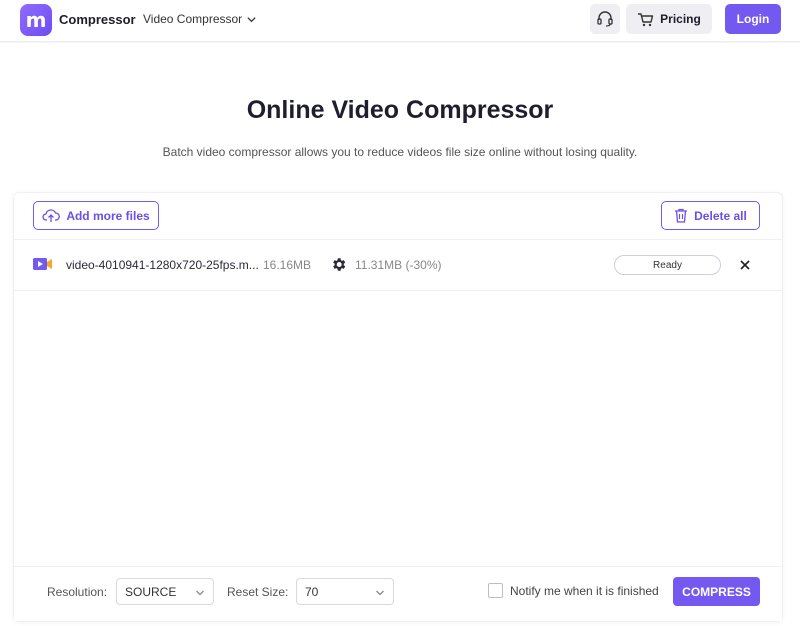  I want to click on compress-button: COMPRESS, so click(716, 591).